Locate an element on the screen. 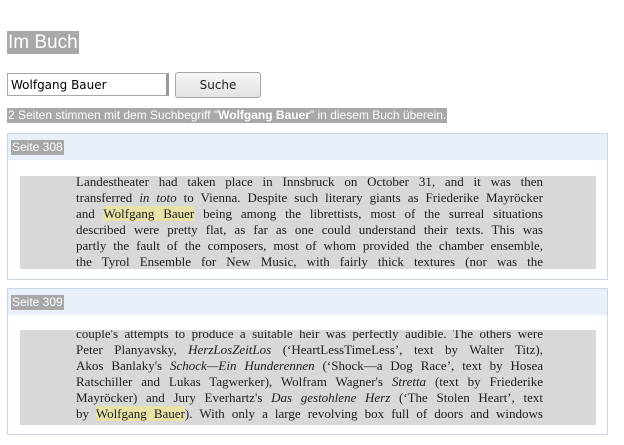 This screenshot has height=445, width=624. summary-prefix: 2 Seiten stimmen mit dem Suchbegriff " is located at coordinates (113, 115).